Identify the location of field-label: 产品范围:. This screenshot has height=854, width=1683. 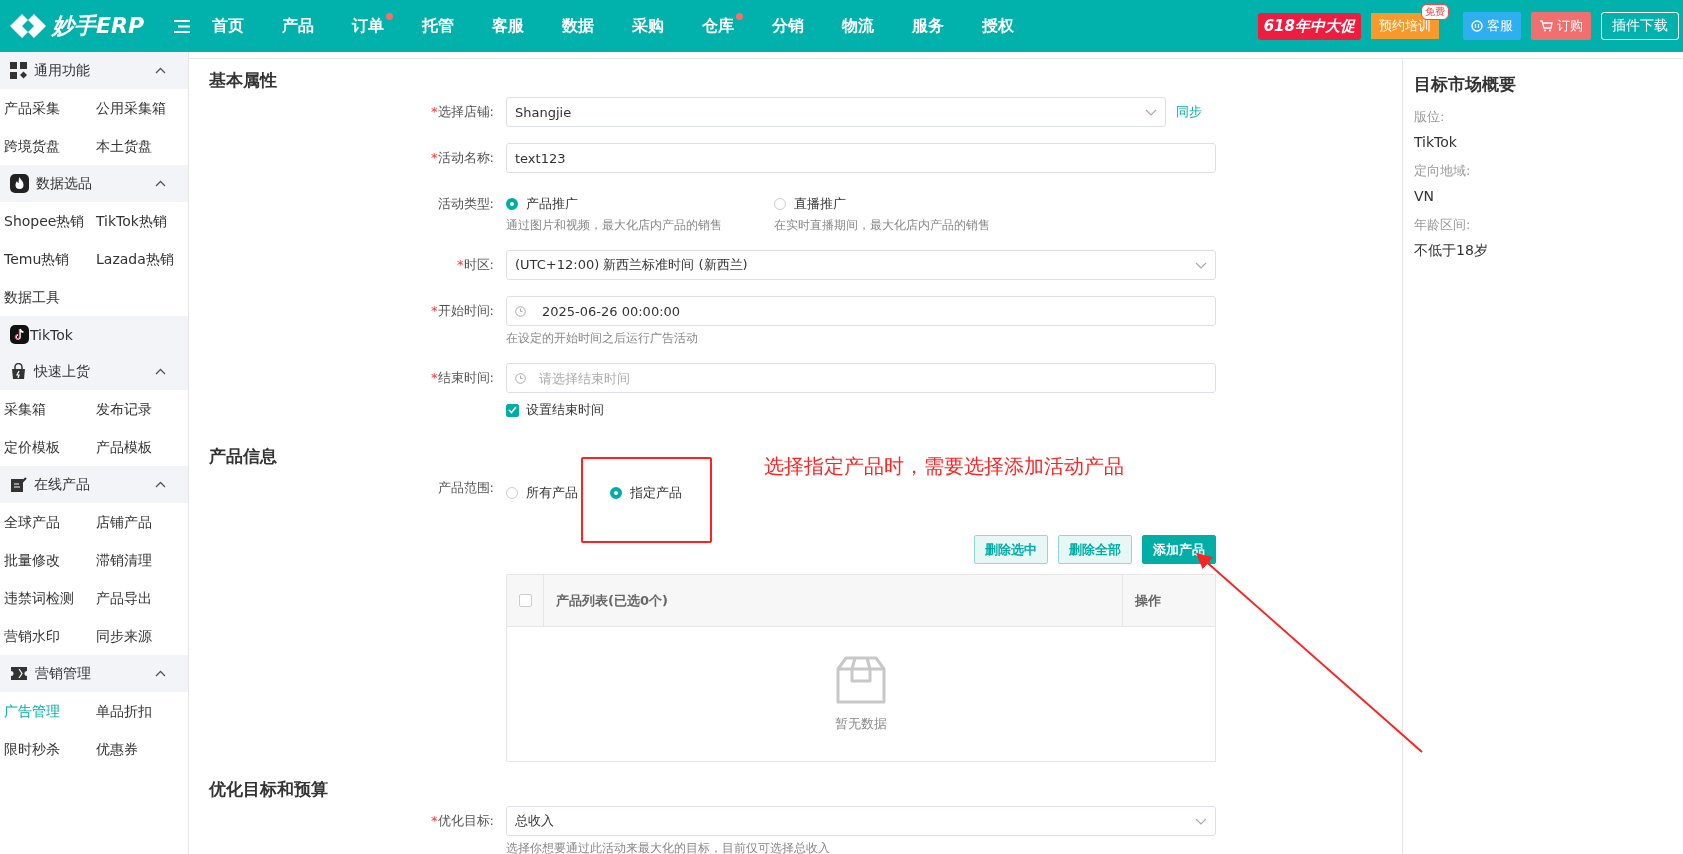
(465, 488).